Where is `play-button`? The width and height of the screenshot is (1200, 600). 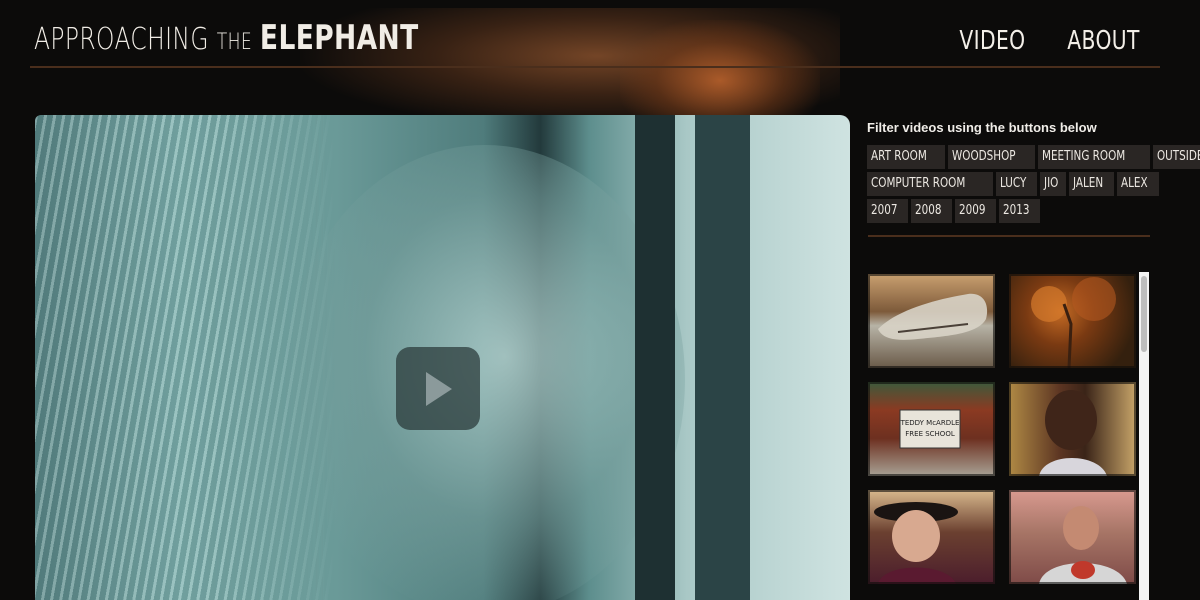
play-button is located at coordinates (438, 388).